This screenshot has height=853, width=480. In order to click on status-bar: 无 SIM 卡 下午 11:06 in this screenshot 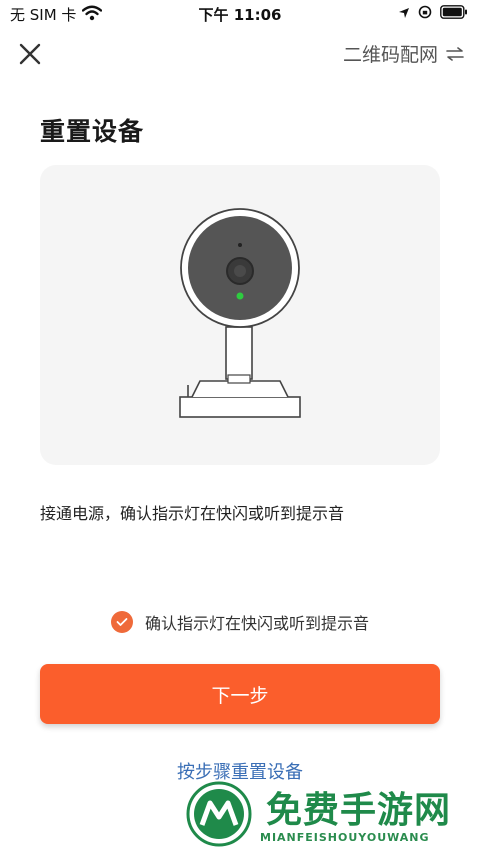, I will do `click(240, 14)`.